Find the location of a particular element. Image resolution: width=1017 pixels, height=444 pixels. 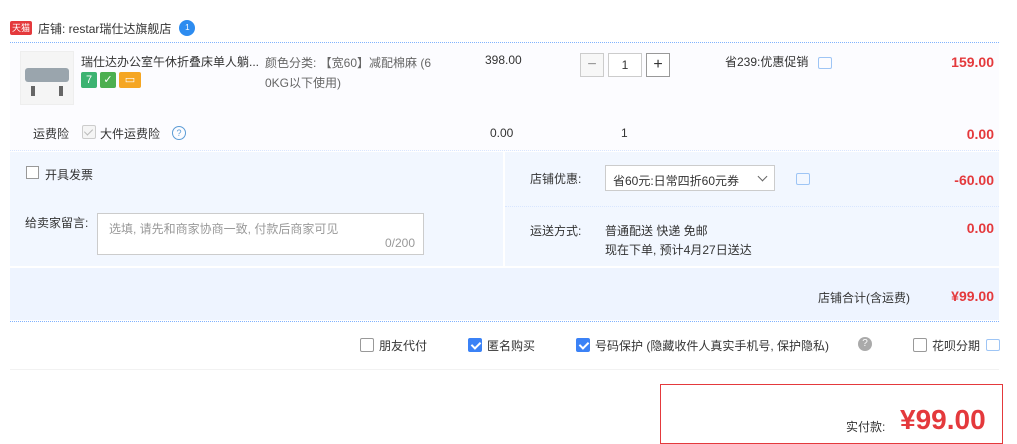

discount-label: 店铺优惠: is located at coordinates (556, 179).